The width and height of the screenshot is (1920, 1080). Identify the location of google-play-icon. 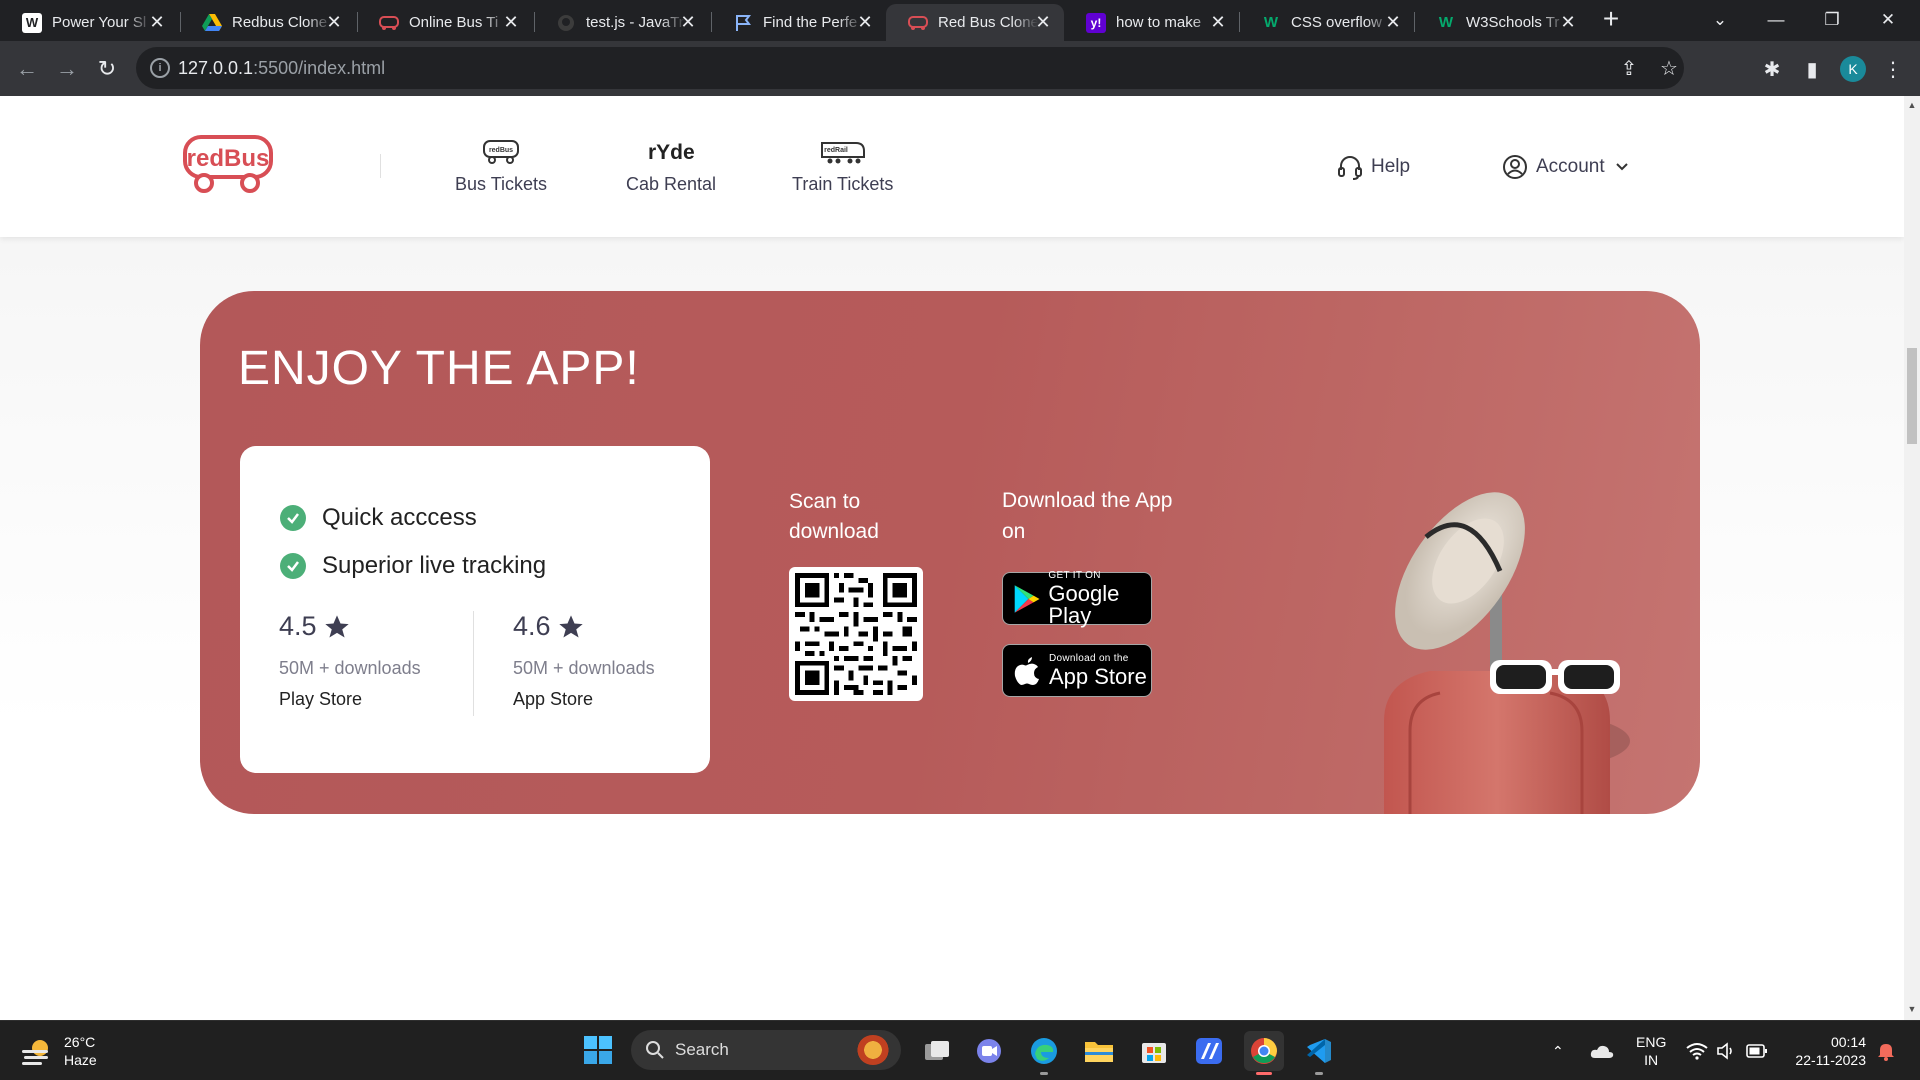
(1027, 598).